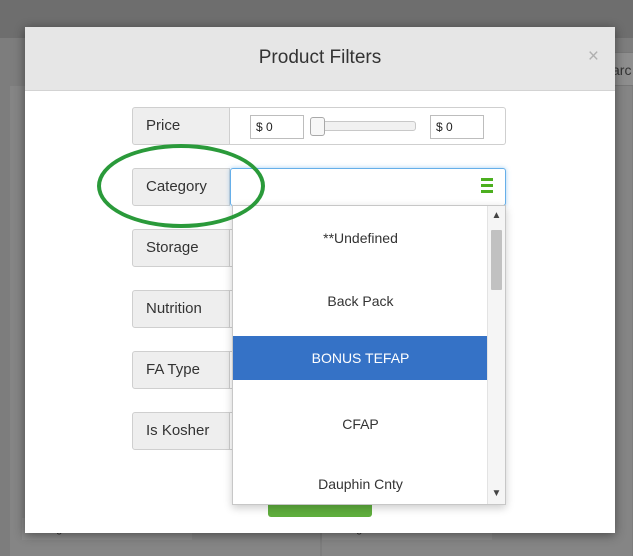 The image size is (633, 556). I want to click on modal-title: Product Filters, so click(320, 57).